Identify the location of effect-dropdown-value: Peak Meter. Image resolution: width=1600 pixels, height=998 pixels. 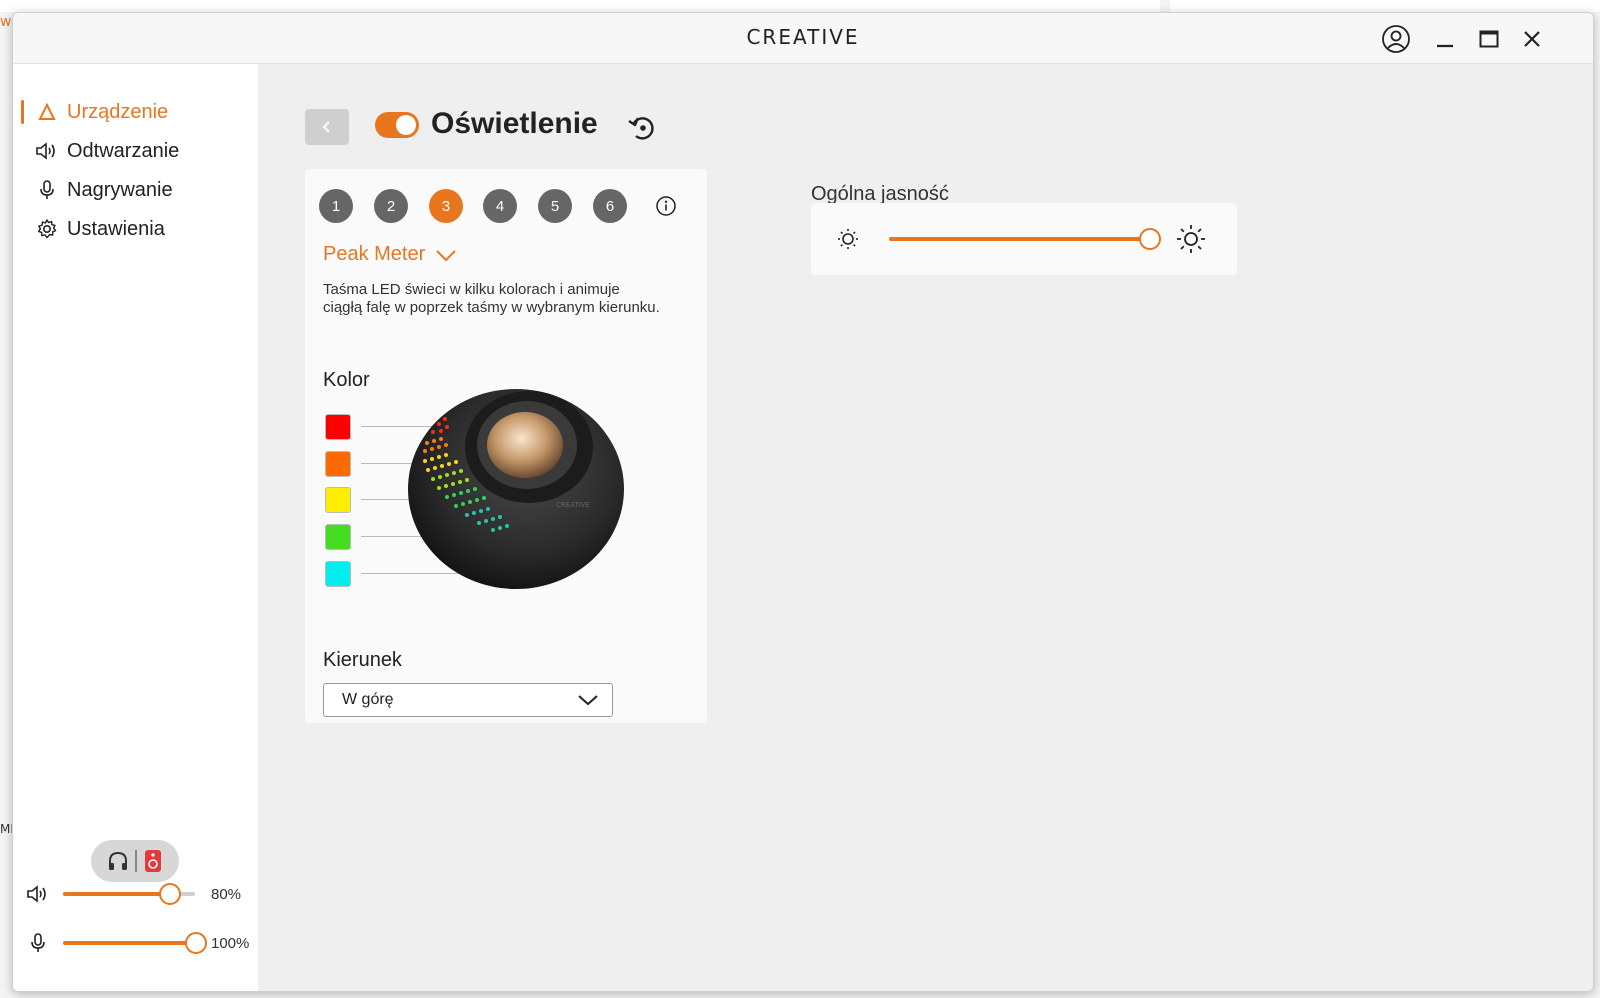
(374, 254).